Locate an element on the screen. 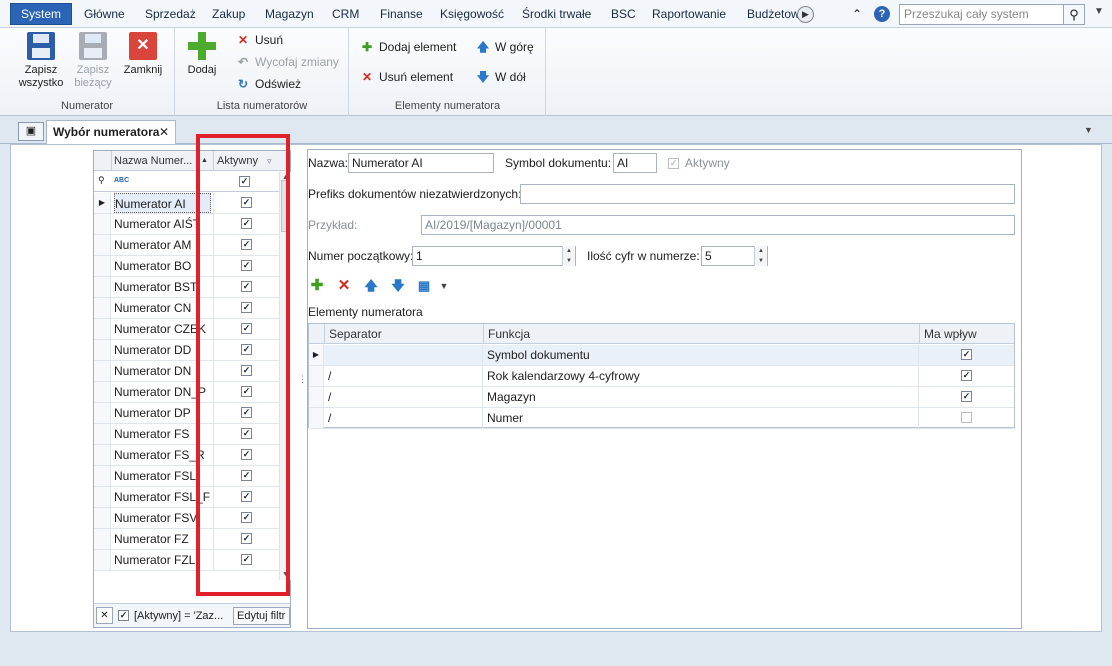  save-current-button: Zapisz bieżący is located at coordinates (93, 61).